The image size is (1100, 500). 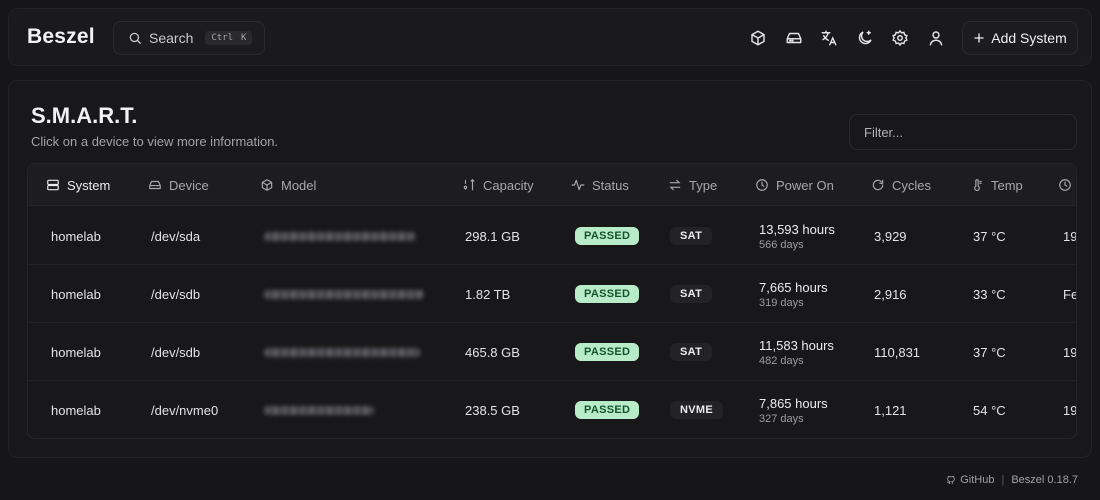 I want to click on column-label: Type, so click(x=703, y=185).